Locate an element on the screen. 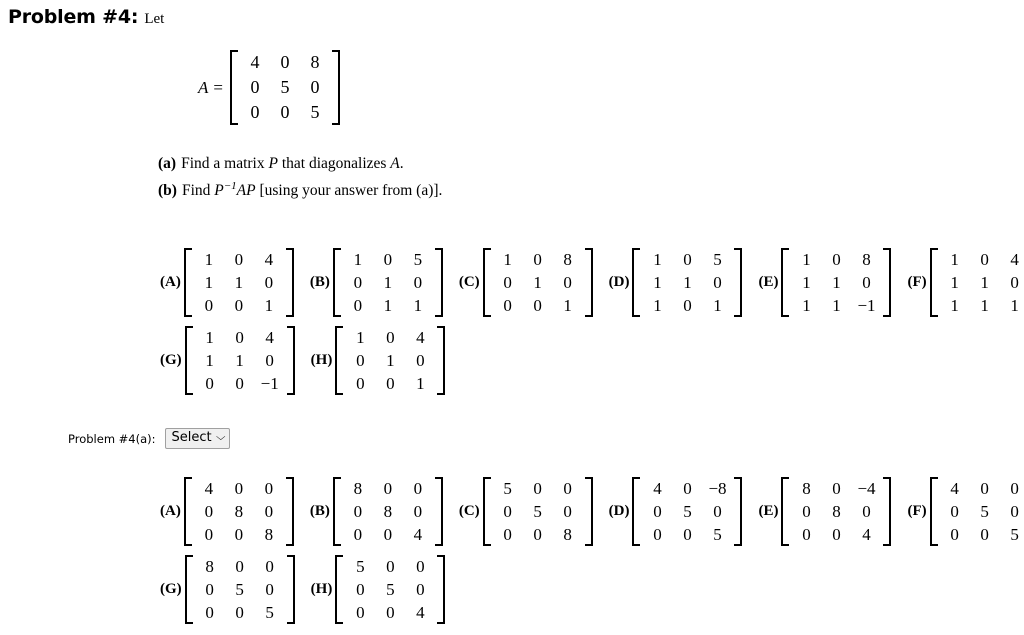  answer-option: (E) 1 0 8 1 1 0 1 1 −1 is located at coordinates (825, 282).